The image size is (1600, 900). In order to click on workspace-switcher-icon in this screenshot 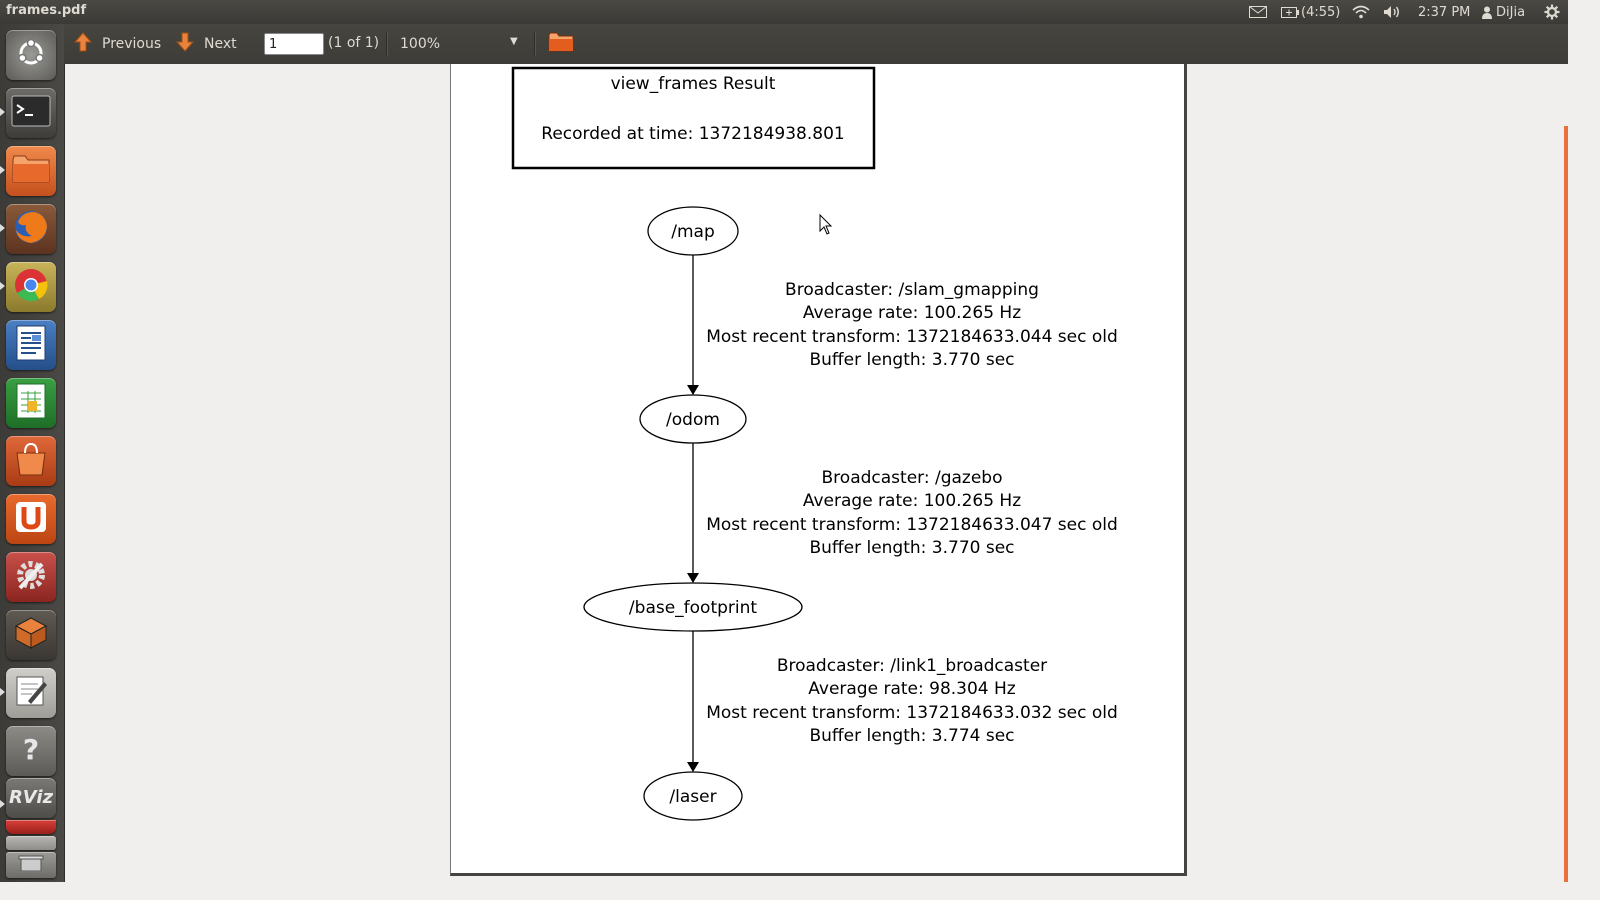, I will do `click(31, 635)`.